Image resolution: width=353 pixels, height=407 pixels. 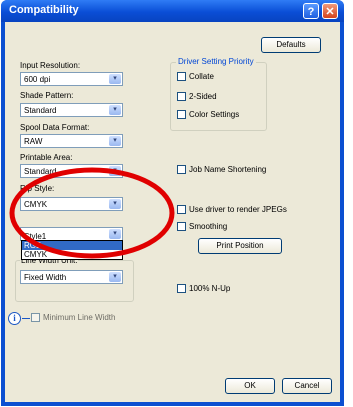 I want to click on n-up-100-checkbox: 100% N-Up, so click(x=203, y=288).